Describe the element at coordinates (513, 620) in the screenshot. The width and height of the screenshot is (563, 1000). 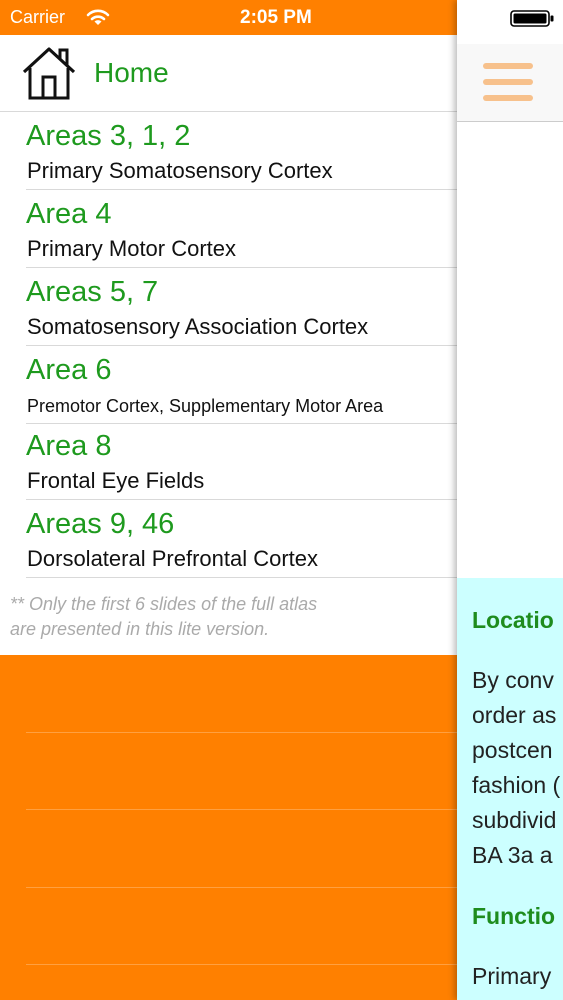
I see `location-heading: Locatio` at that location.